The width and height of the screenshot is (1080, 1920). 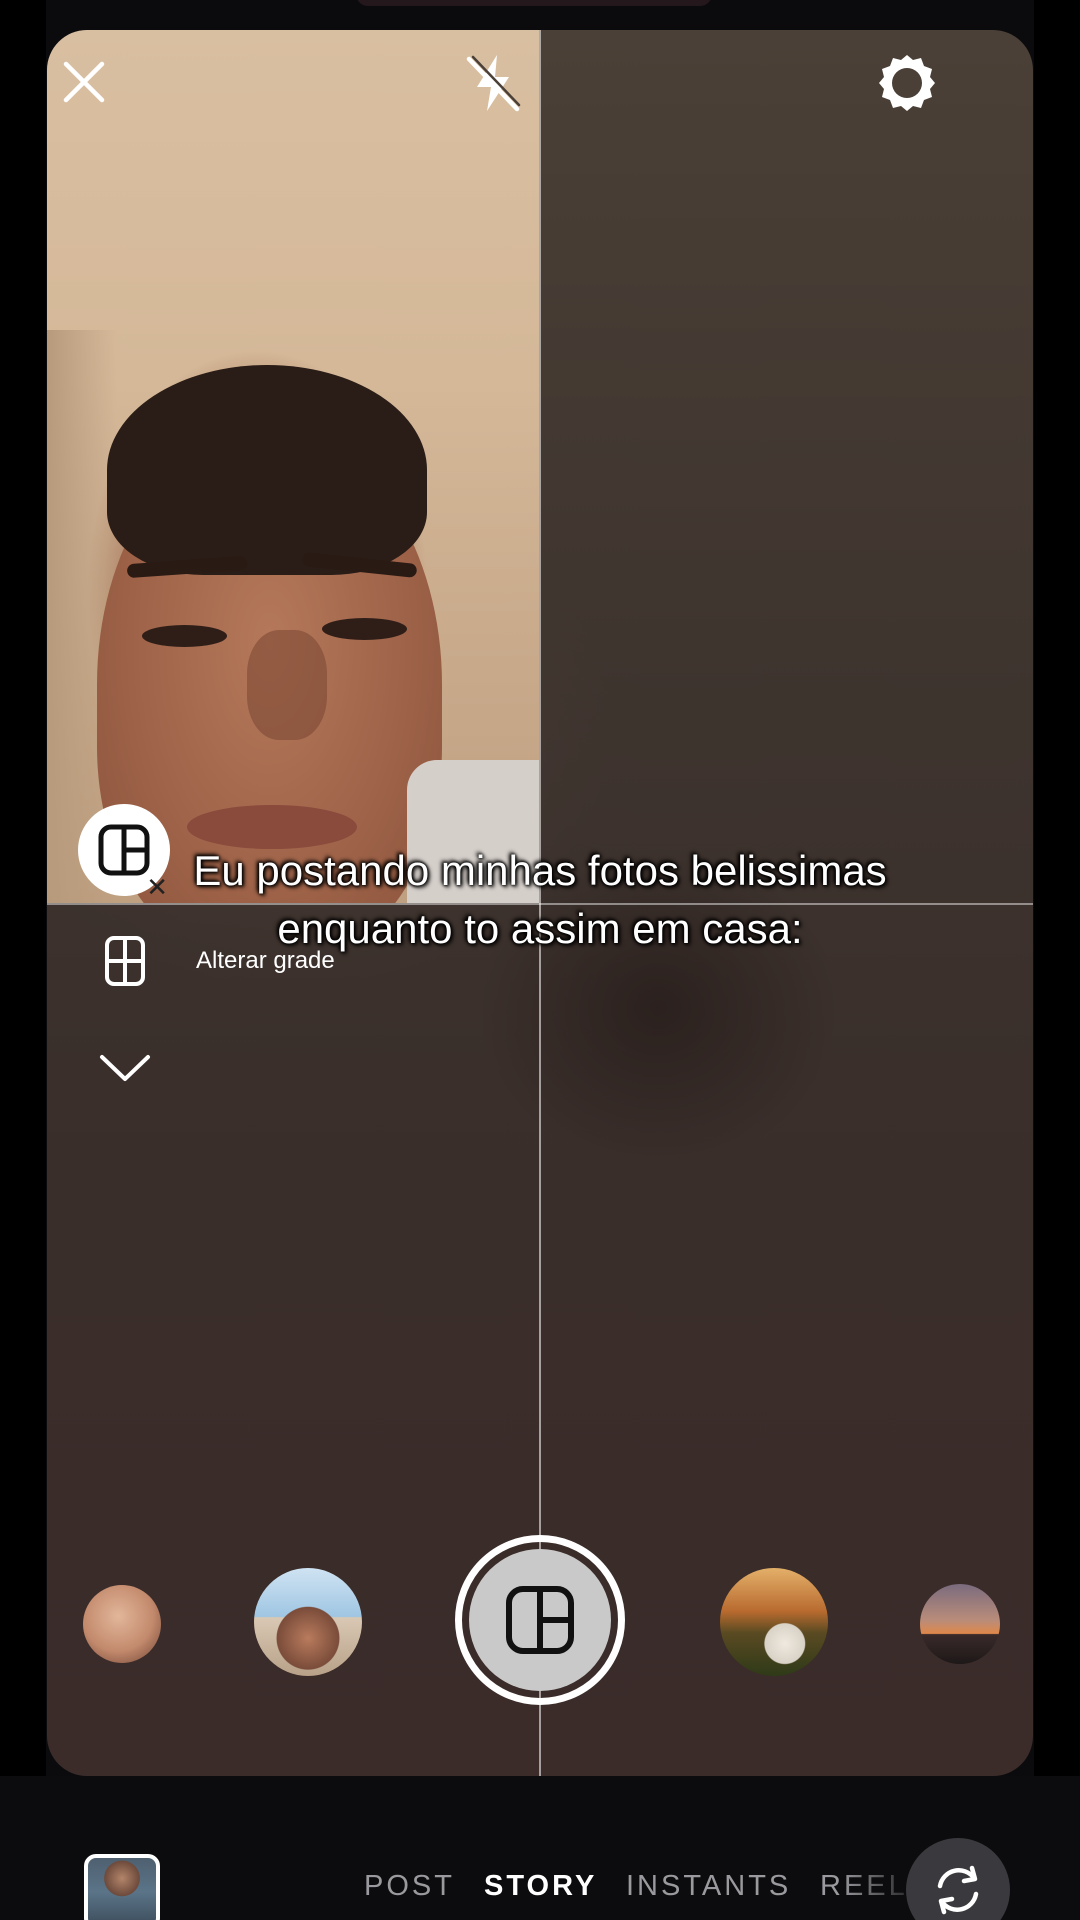 I want to click on flash-off-icon, so click(x=493, y=83).